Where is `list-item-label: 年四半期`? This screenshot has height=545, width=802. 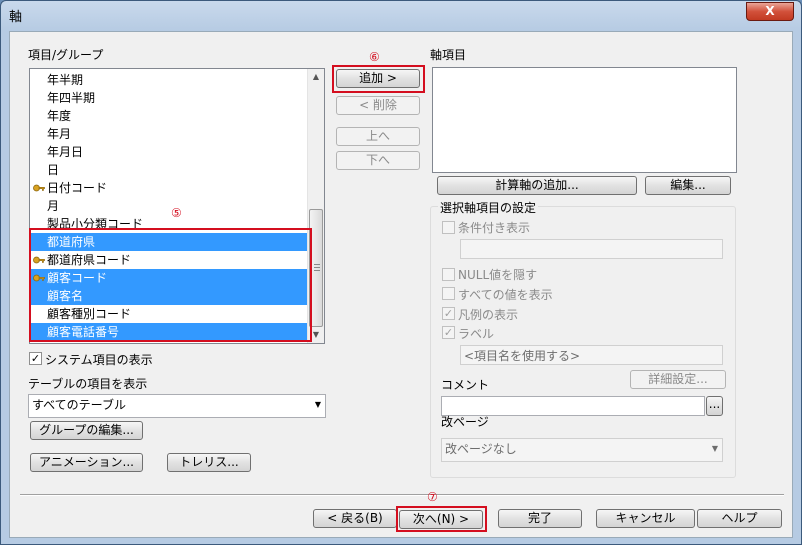 list-item-label: 年四半期 is located at coordinates (71, 98).